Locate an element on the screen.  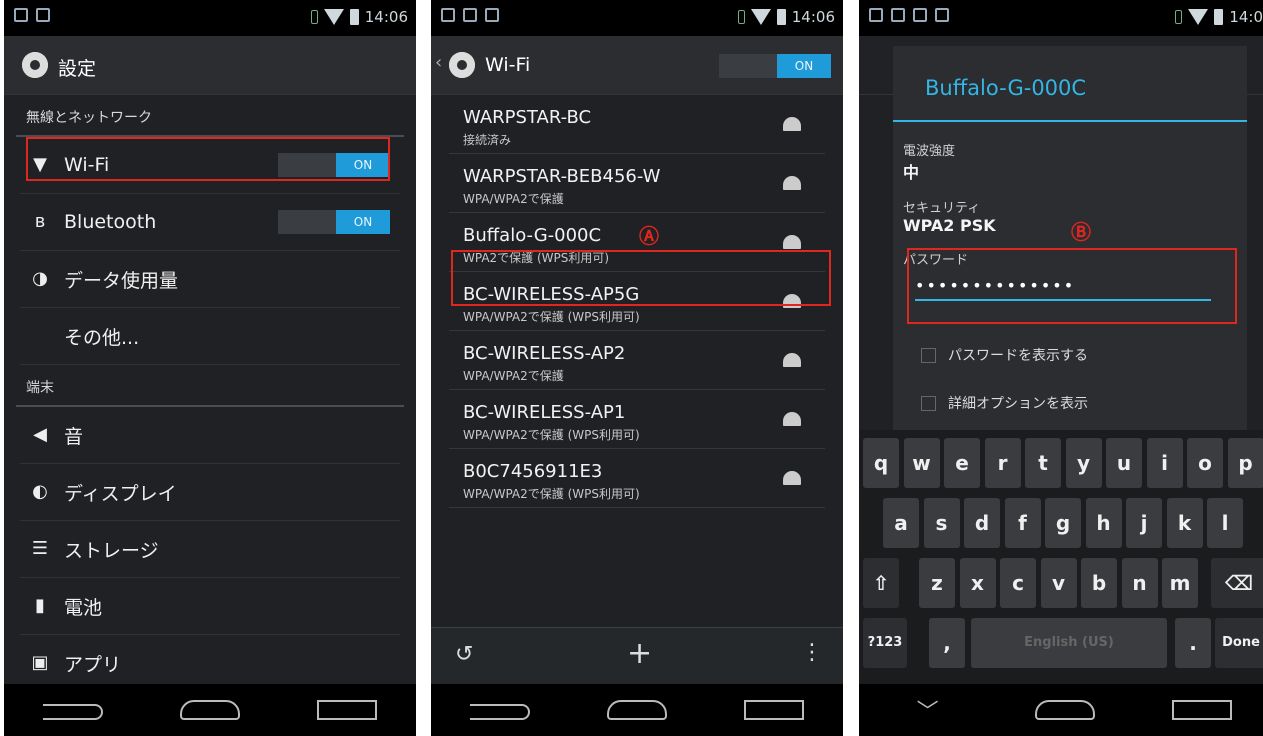
settings-item-display: ◐ ディスプレイ is located at coordinates (210, 492).